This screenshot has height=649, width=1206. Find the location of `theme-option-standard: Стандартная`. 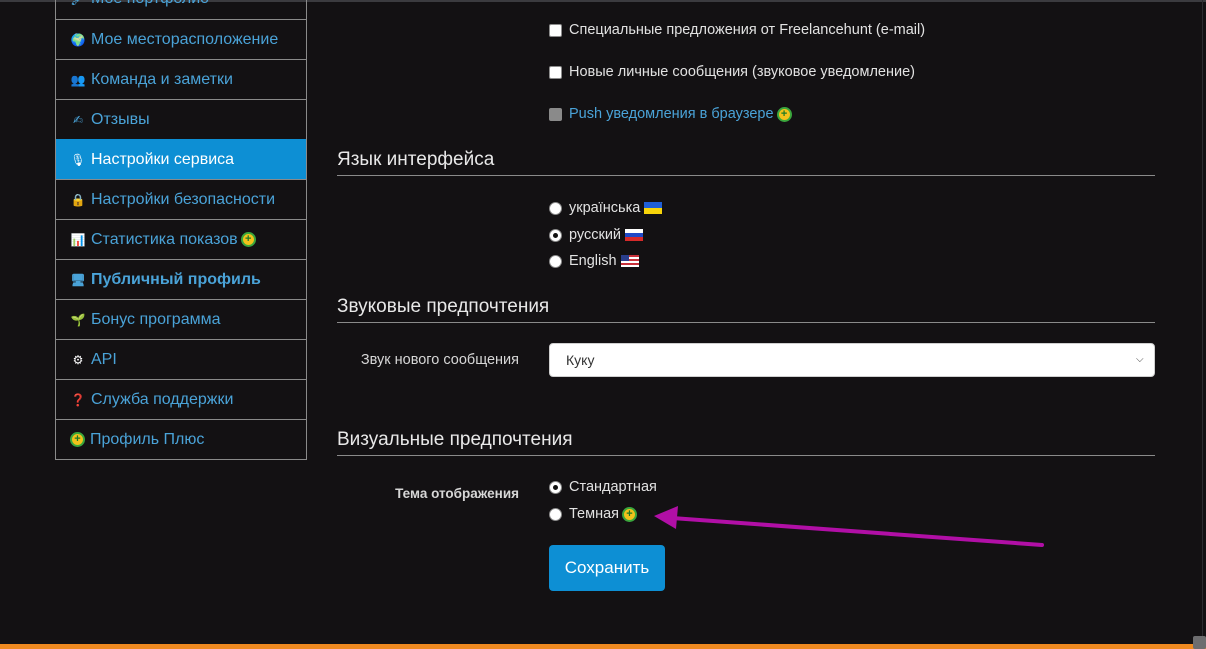

theme-option-standard: Стандартная is located at coordinates (603, 487).